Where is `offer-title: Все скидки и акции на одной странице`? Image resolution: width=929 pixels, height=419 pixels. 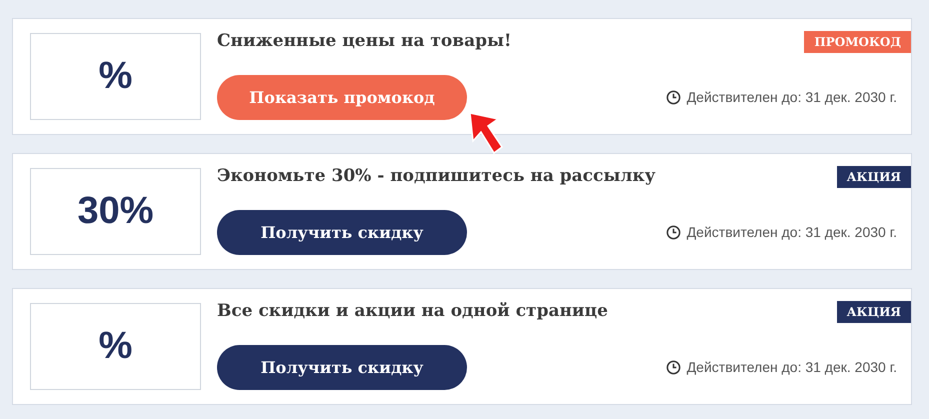 offer-title: Все скидки и акции на одной странице is located at coordinates (412, 311).